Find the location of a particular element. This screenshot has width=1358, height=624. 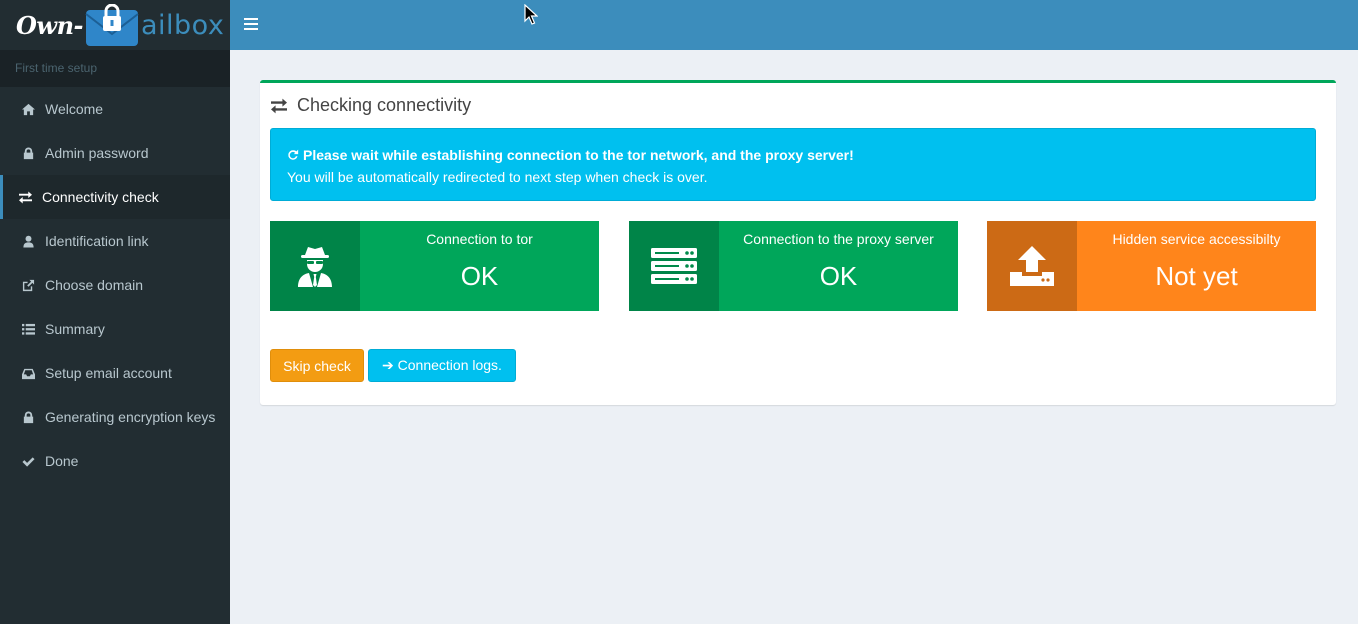

card-value: Not yet is located at coordinates (1196, 276).